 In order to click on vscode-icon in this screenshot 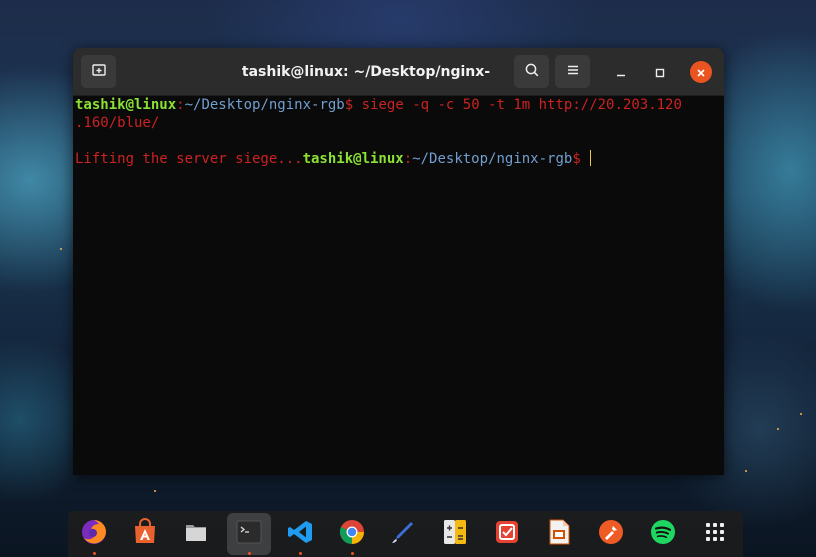, I will do `click(300, 534)`.